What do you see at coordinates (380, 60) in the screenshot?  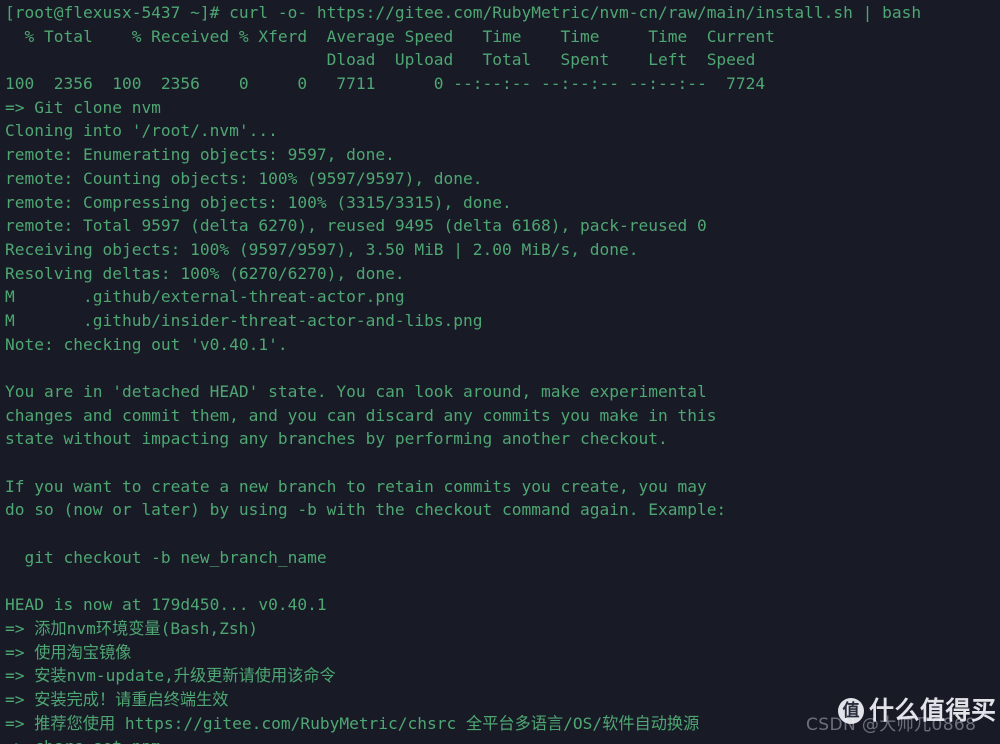 I see `terminal-line: Dload Upload Total Spent Left Speed` at bounding box center [380, 60].